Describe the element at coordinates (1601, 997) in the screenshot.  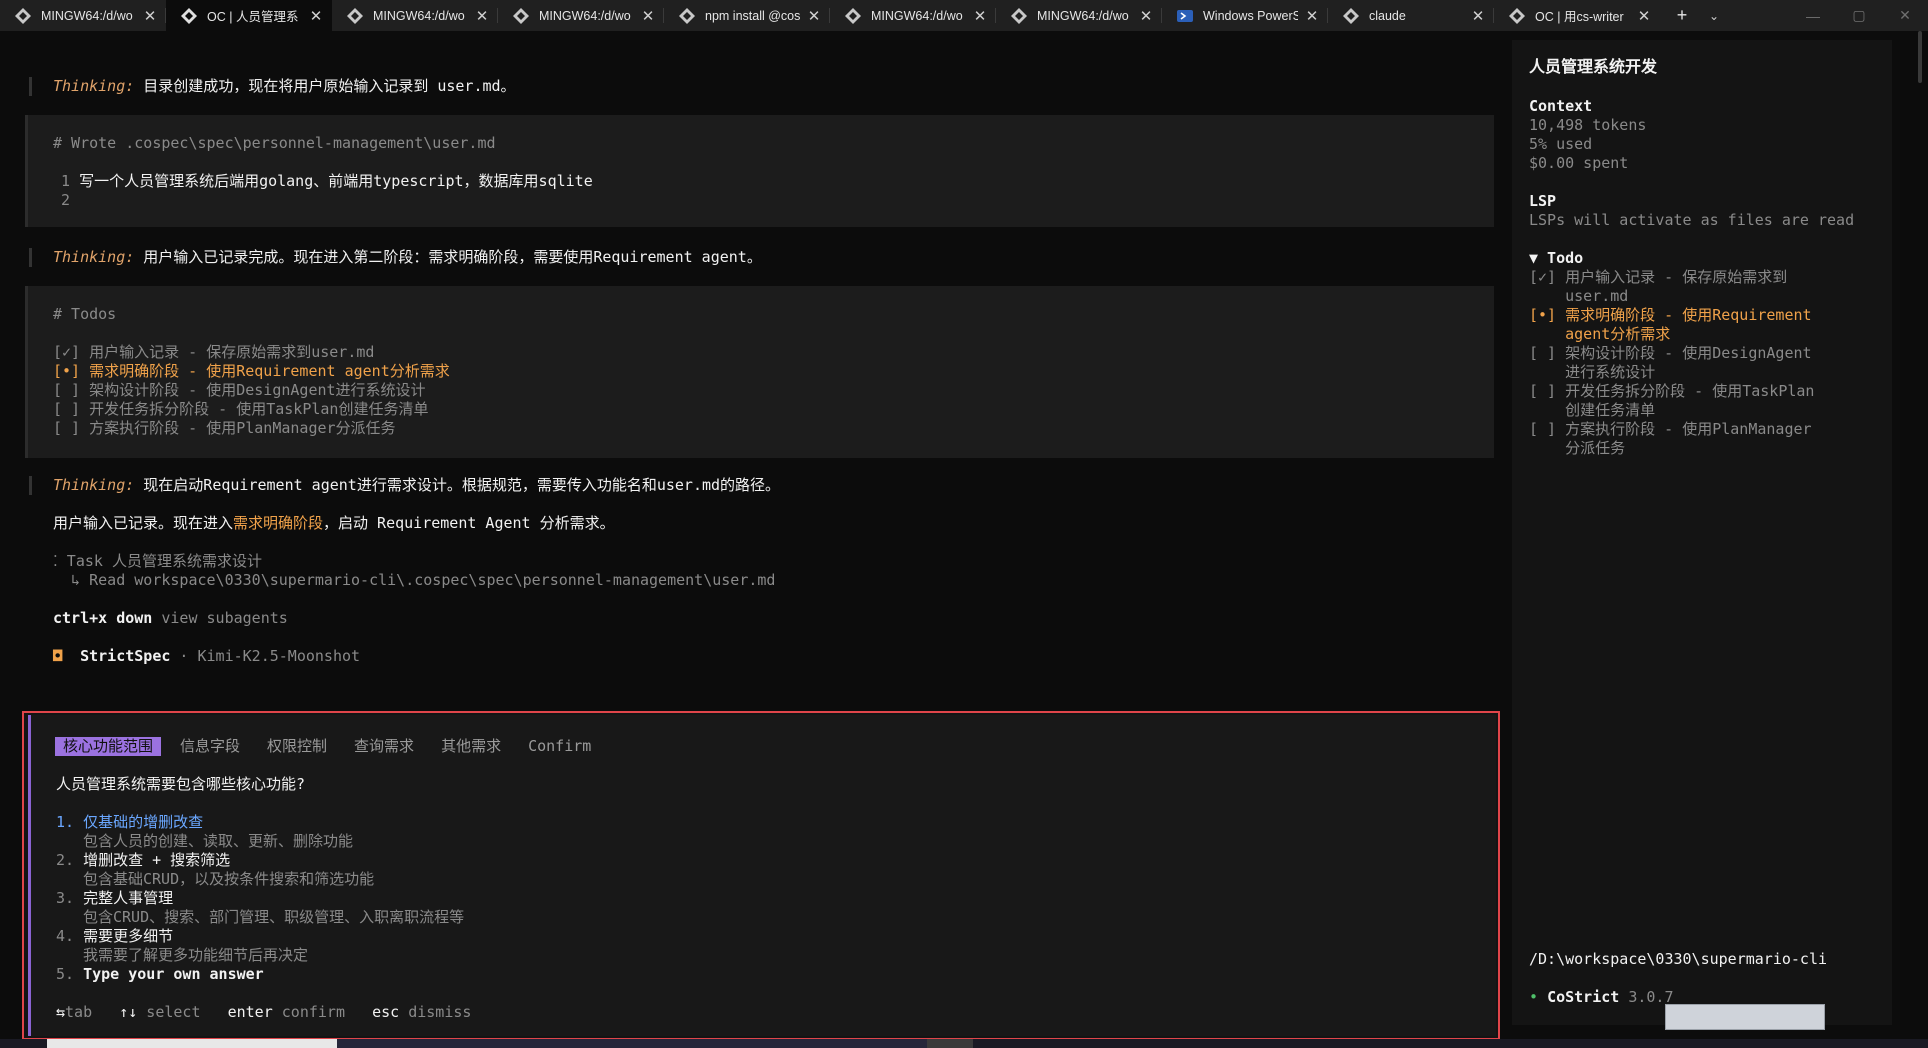
I see `version-line: • CoStrict 3.0.7` at that location.